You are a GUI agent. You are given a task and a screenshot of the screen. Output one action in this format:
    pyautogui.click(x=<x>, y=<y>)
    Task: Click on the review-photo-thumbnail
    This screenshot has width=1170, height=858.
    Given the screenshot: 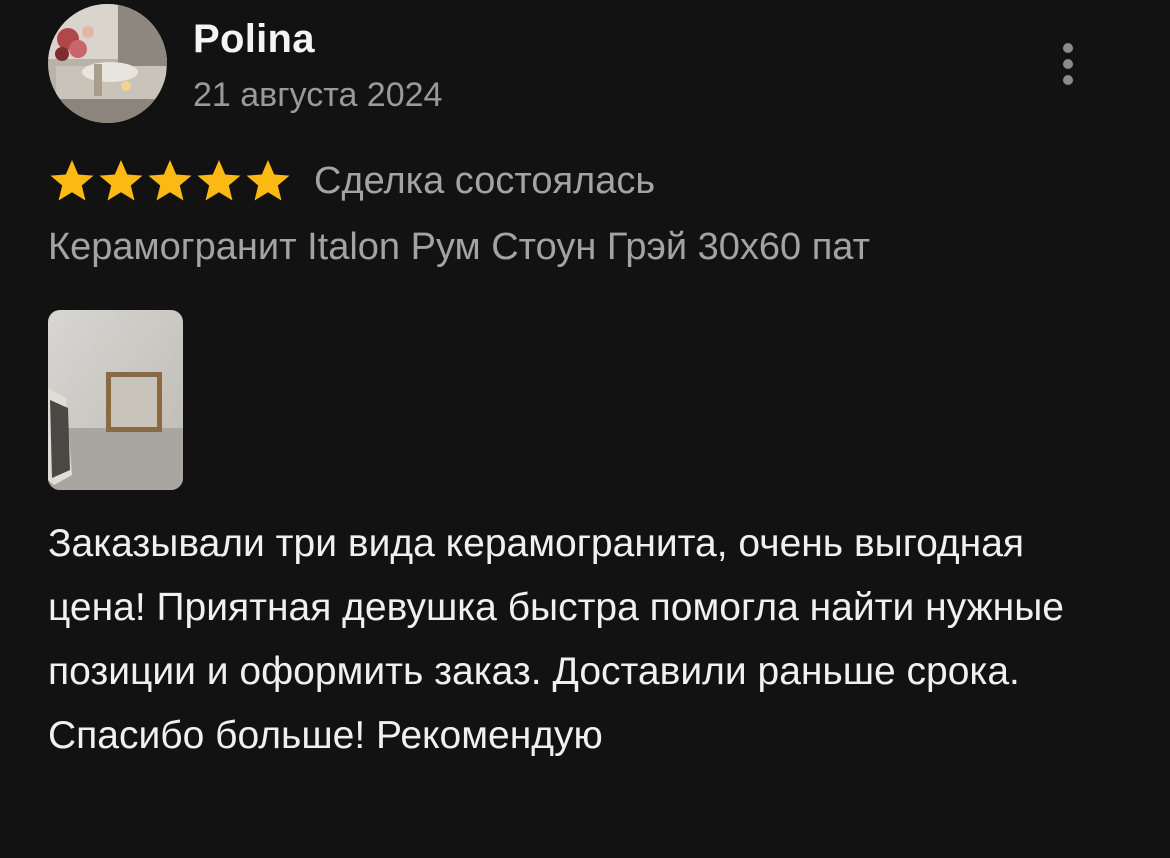 What is the action you would take?
    pyautogui.click(x=115, y=400)
    